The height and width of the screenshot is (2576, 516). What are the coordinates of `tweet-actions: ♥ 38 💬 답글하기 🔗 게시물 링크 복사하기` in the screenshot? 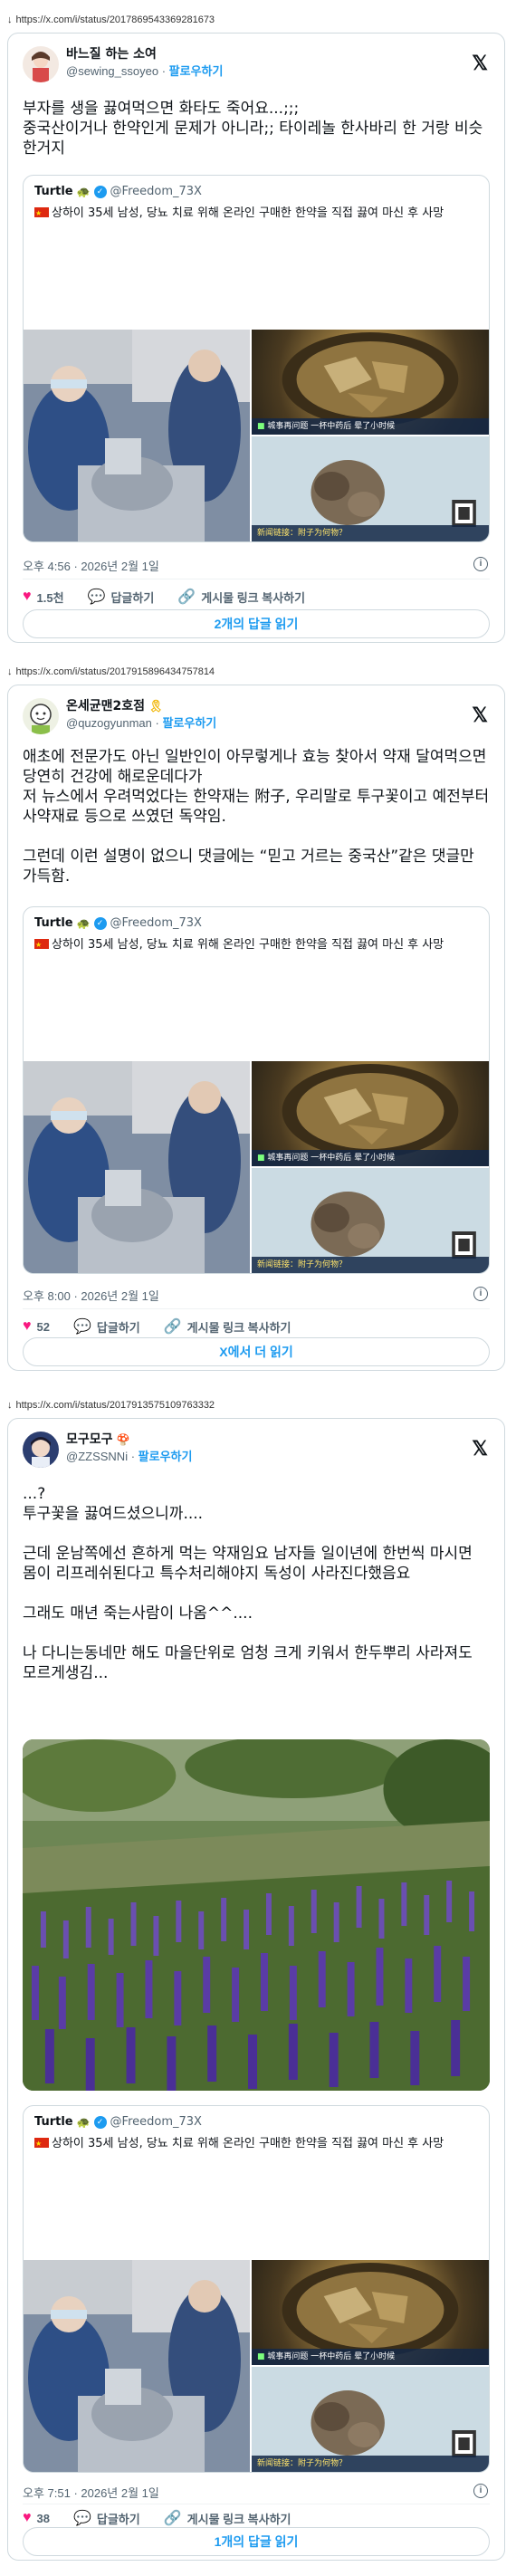 It's located at (169, 2518).